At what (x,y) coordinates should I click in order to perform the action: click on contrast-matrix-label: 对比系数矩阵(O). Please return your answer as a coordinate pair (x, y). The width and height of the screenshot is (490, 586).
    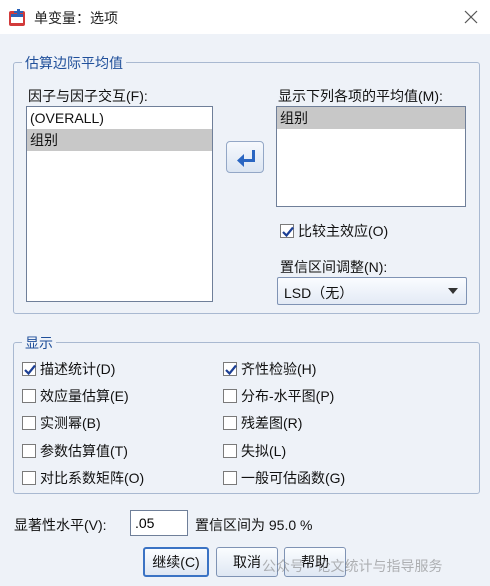
    Looking at the image, I should click on (92, 478).